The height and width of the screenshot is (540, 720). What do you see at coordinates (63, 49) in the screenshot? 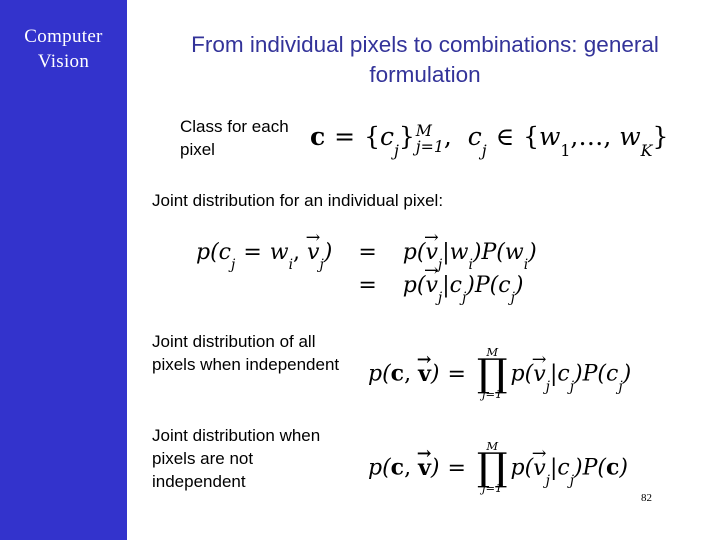
I see `sidebar-brand-label: Computer Vision` at bounding box center [63, 49].